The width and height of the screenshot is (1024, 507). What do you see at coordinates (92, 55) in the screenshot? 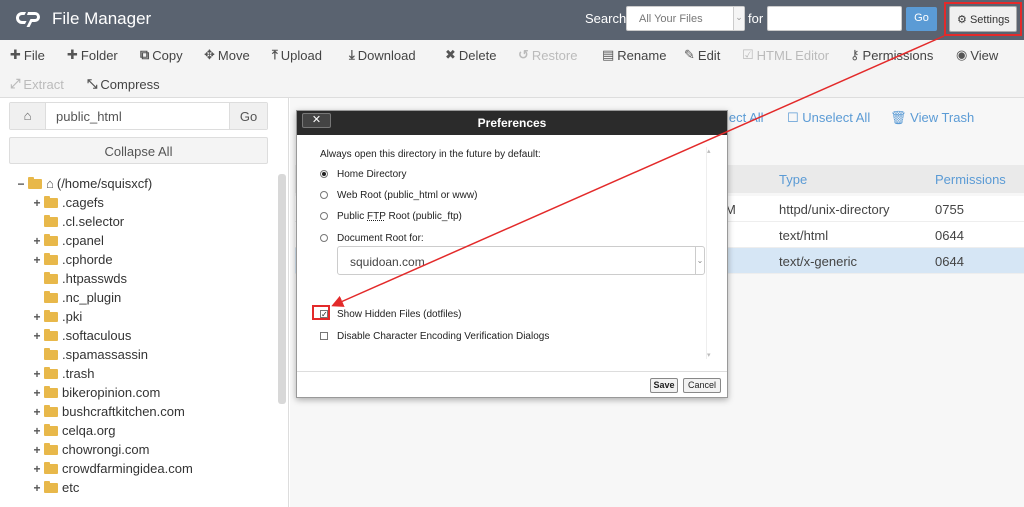
I see `new-folder-button: ✚ Folder` at bounding box center [92, 55].